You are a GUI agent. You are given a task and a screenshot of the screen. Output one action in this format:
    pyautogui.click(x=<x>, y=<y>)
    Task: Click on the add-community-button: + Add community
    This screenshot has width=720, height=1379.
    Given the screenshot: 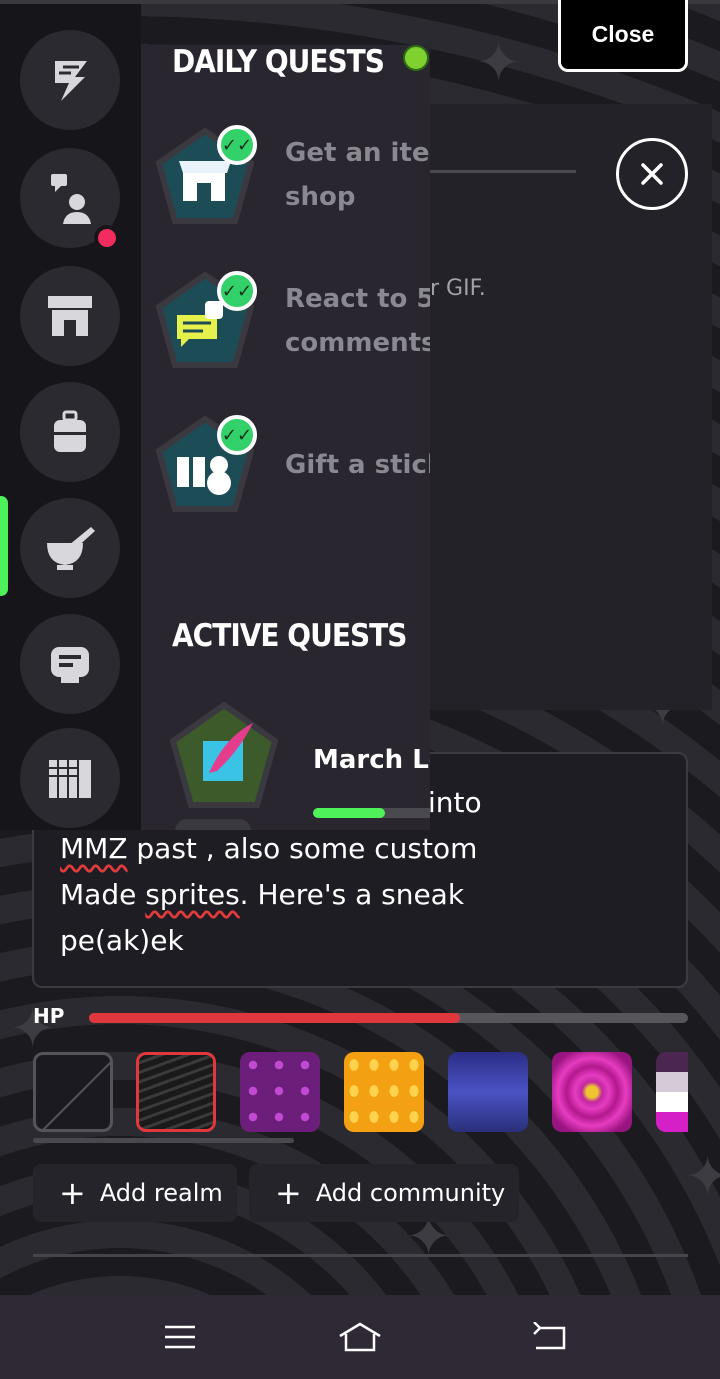 What is the action you would take?
    pyautogui.click(x=384, y=1193)
    